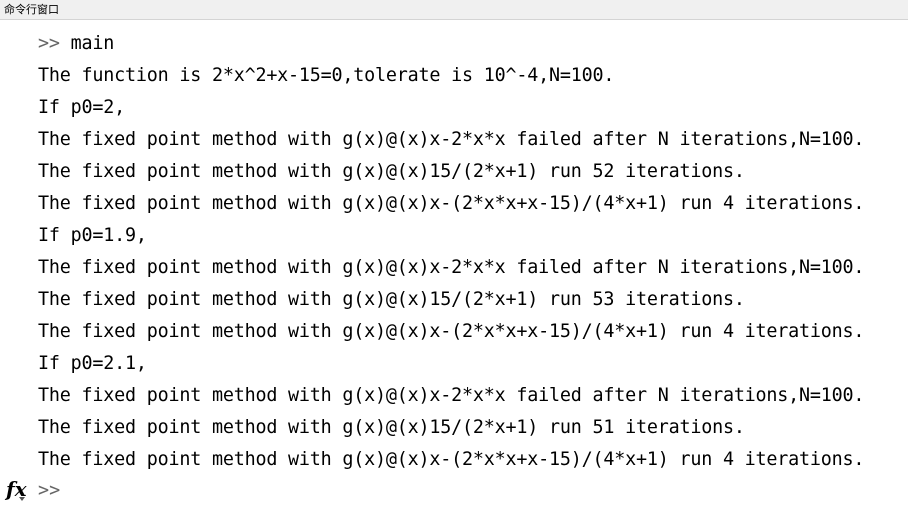  What do you see at coordinates (49, 43) in the screenshot?
I see `command-prompt: >>` at bounding box center [49, 43].